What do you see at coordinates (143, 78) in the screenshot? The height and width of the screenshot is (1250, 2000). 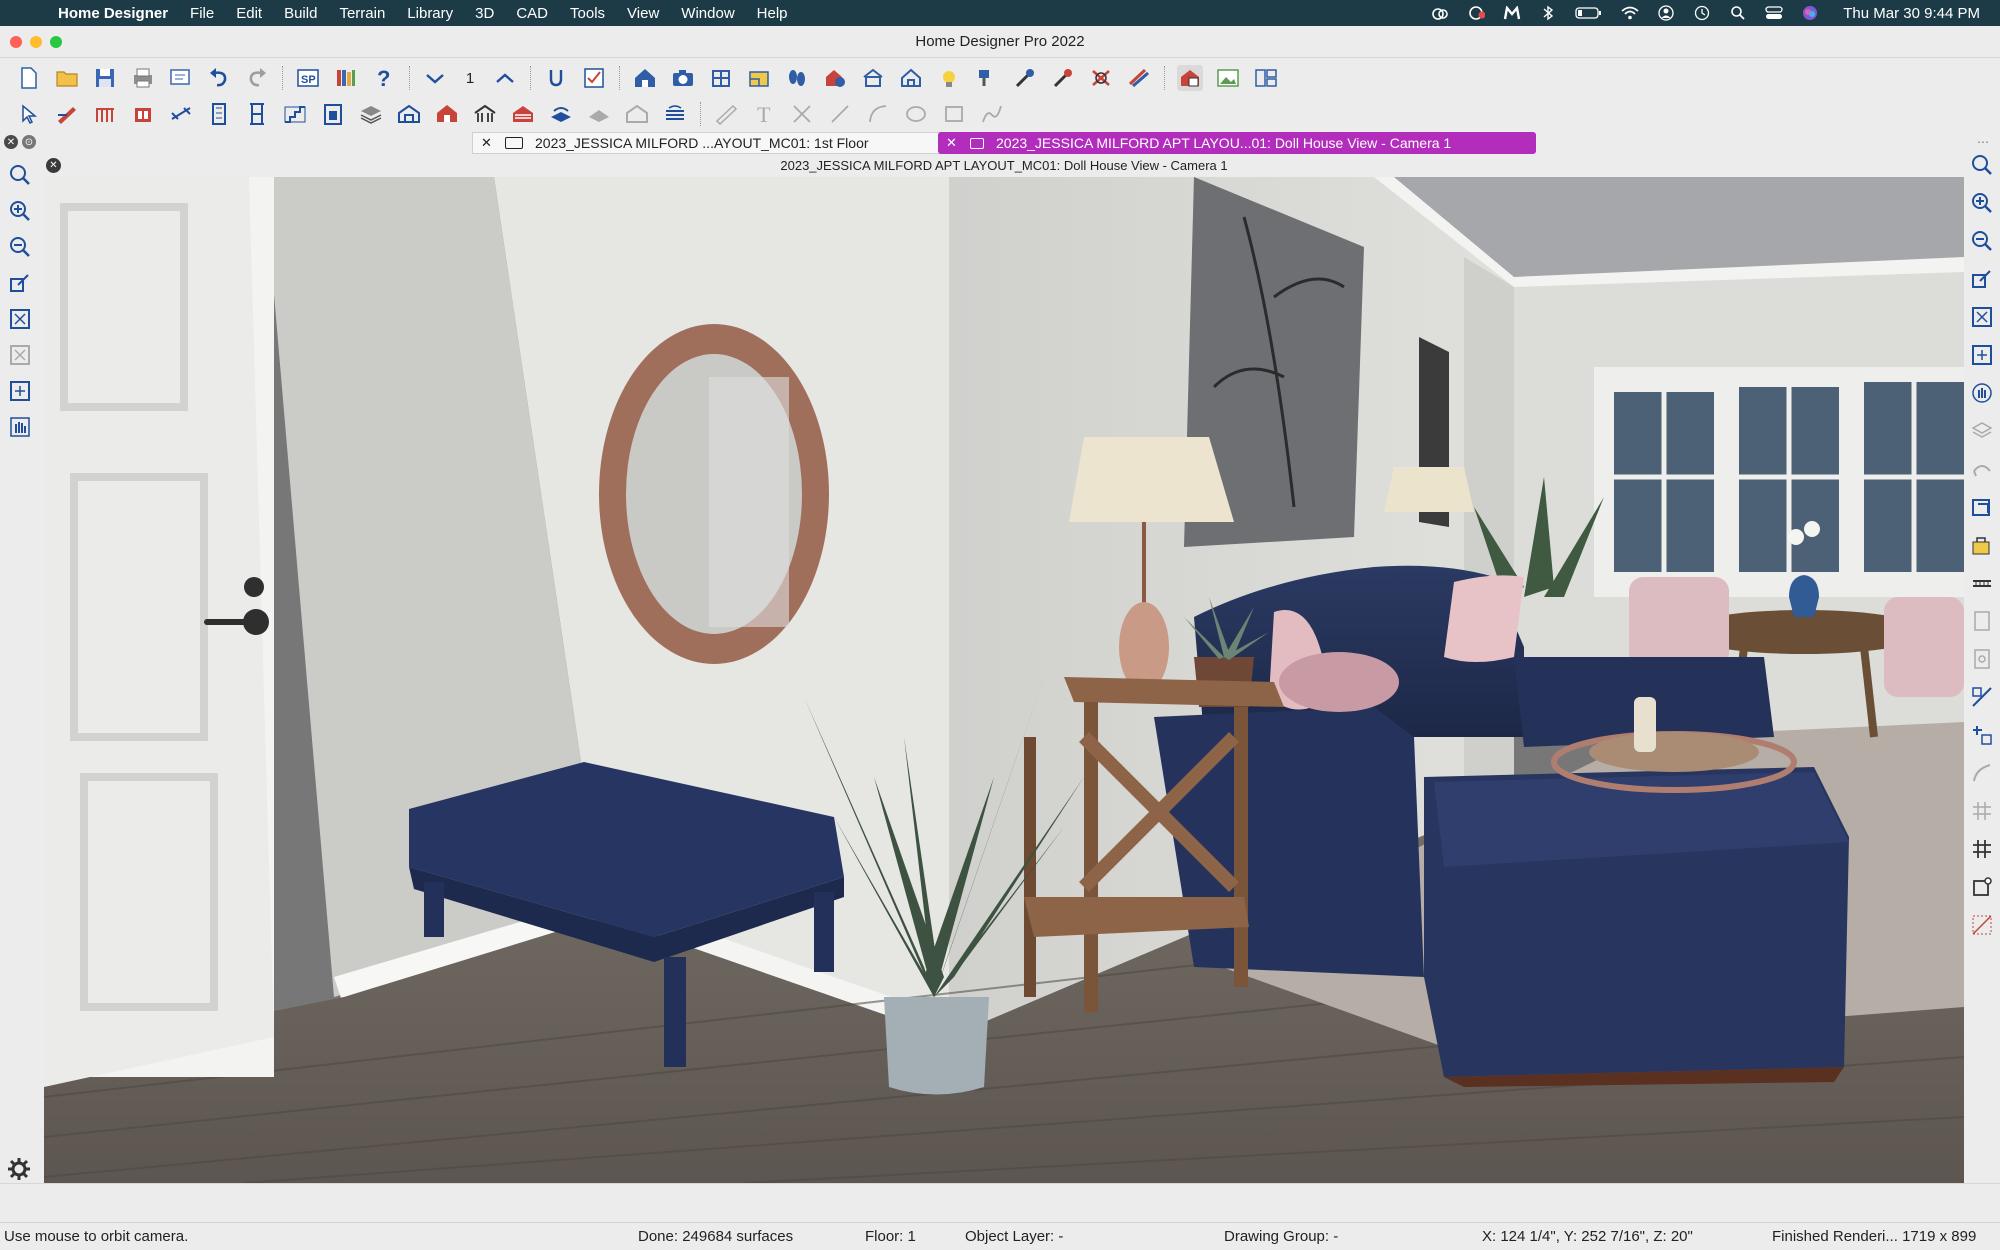 I see `print-icon` at bounding box center [143, 78].